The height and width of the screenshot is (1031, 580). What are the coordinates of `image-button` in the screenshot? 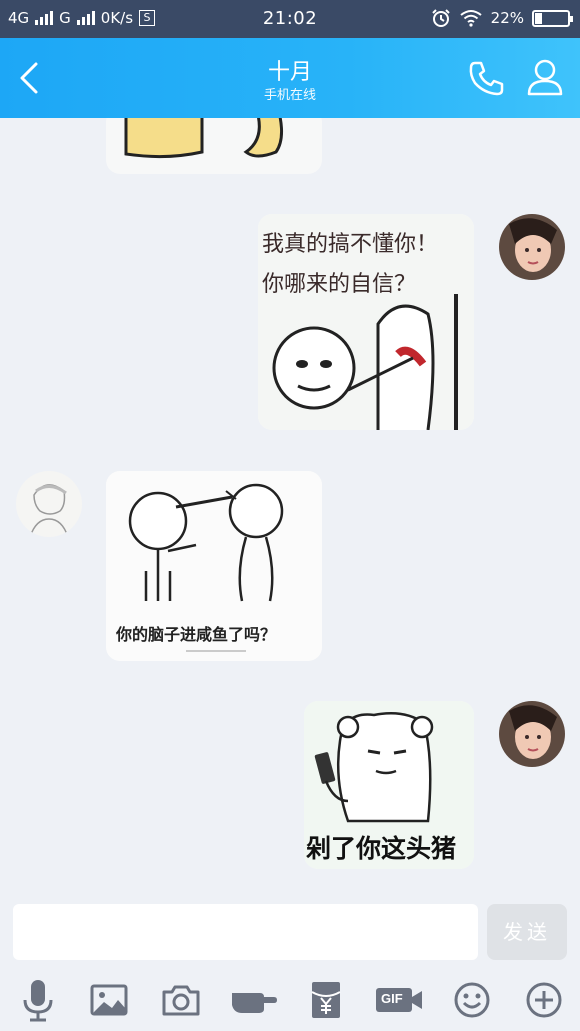 It's located at (109, 1000).